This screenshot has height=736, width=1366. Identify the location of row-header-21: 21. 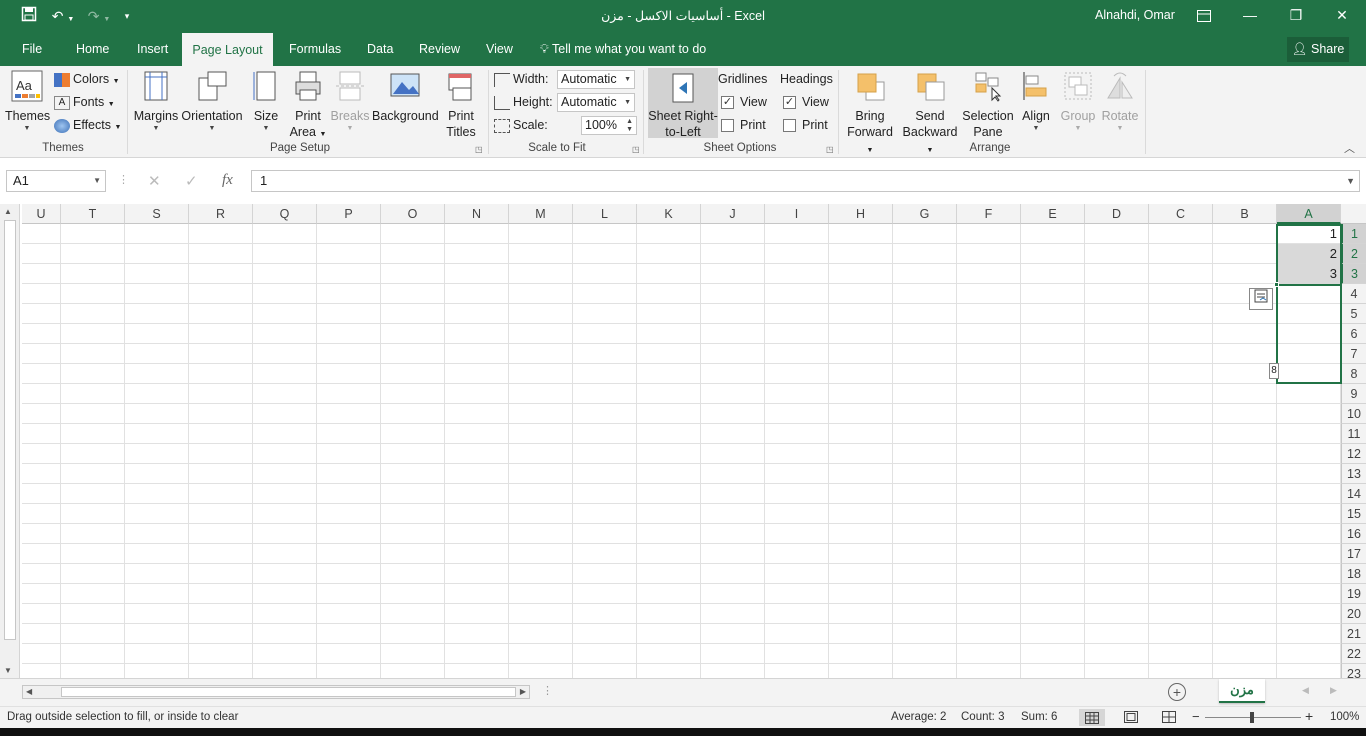
(1353, 634).